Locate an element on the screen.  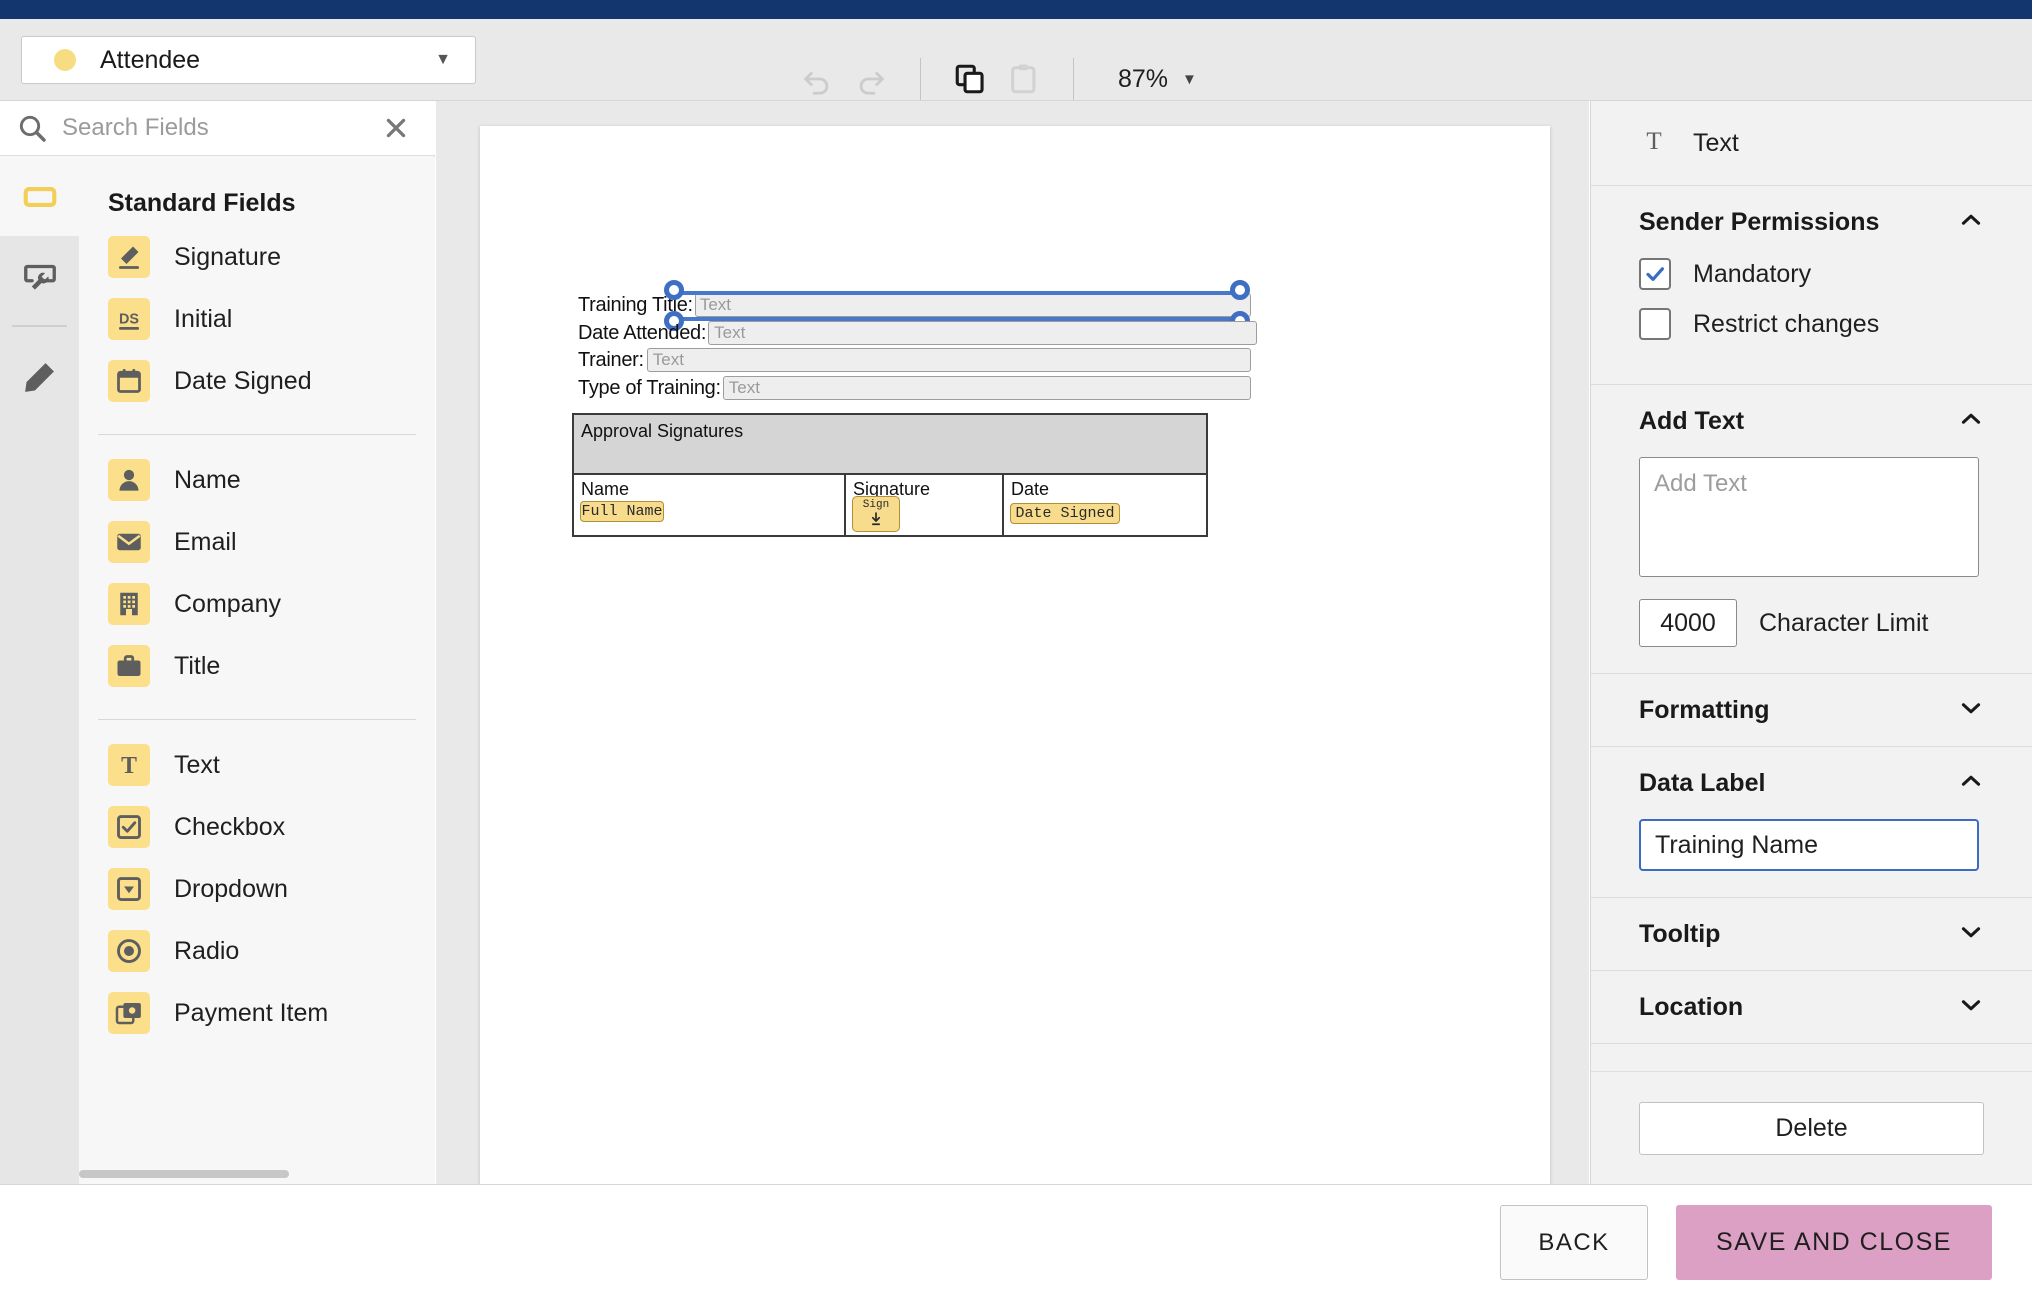
section-header-formatting: Formatting is located at coordinates (1811, 710).